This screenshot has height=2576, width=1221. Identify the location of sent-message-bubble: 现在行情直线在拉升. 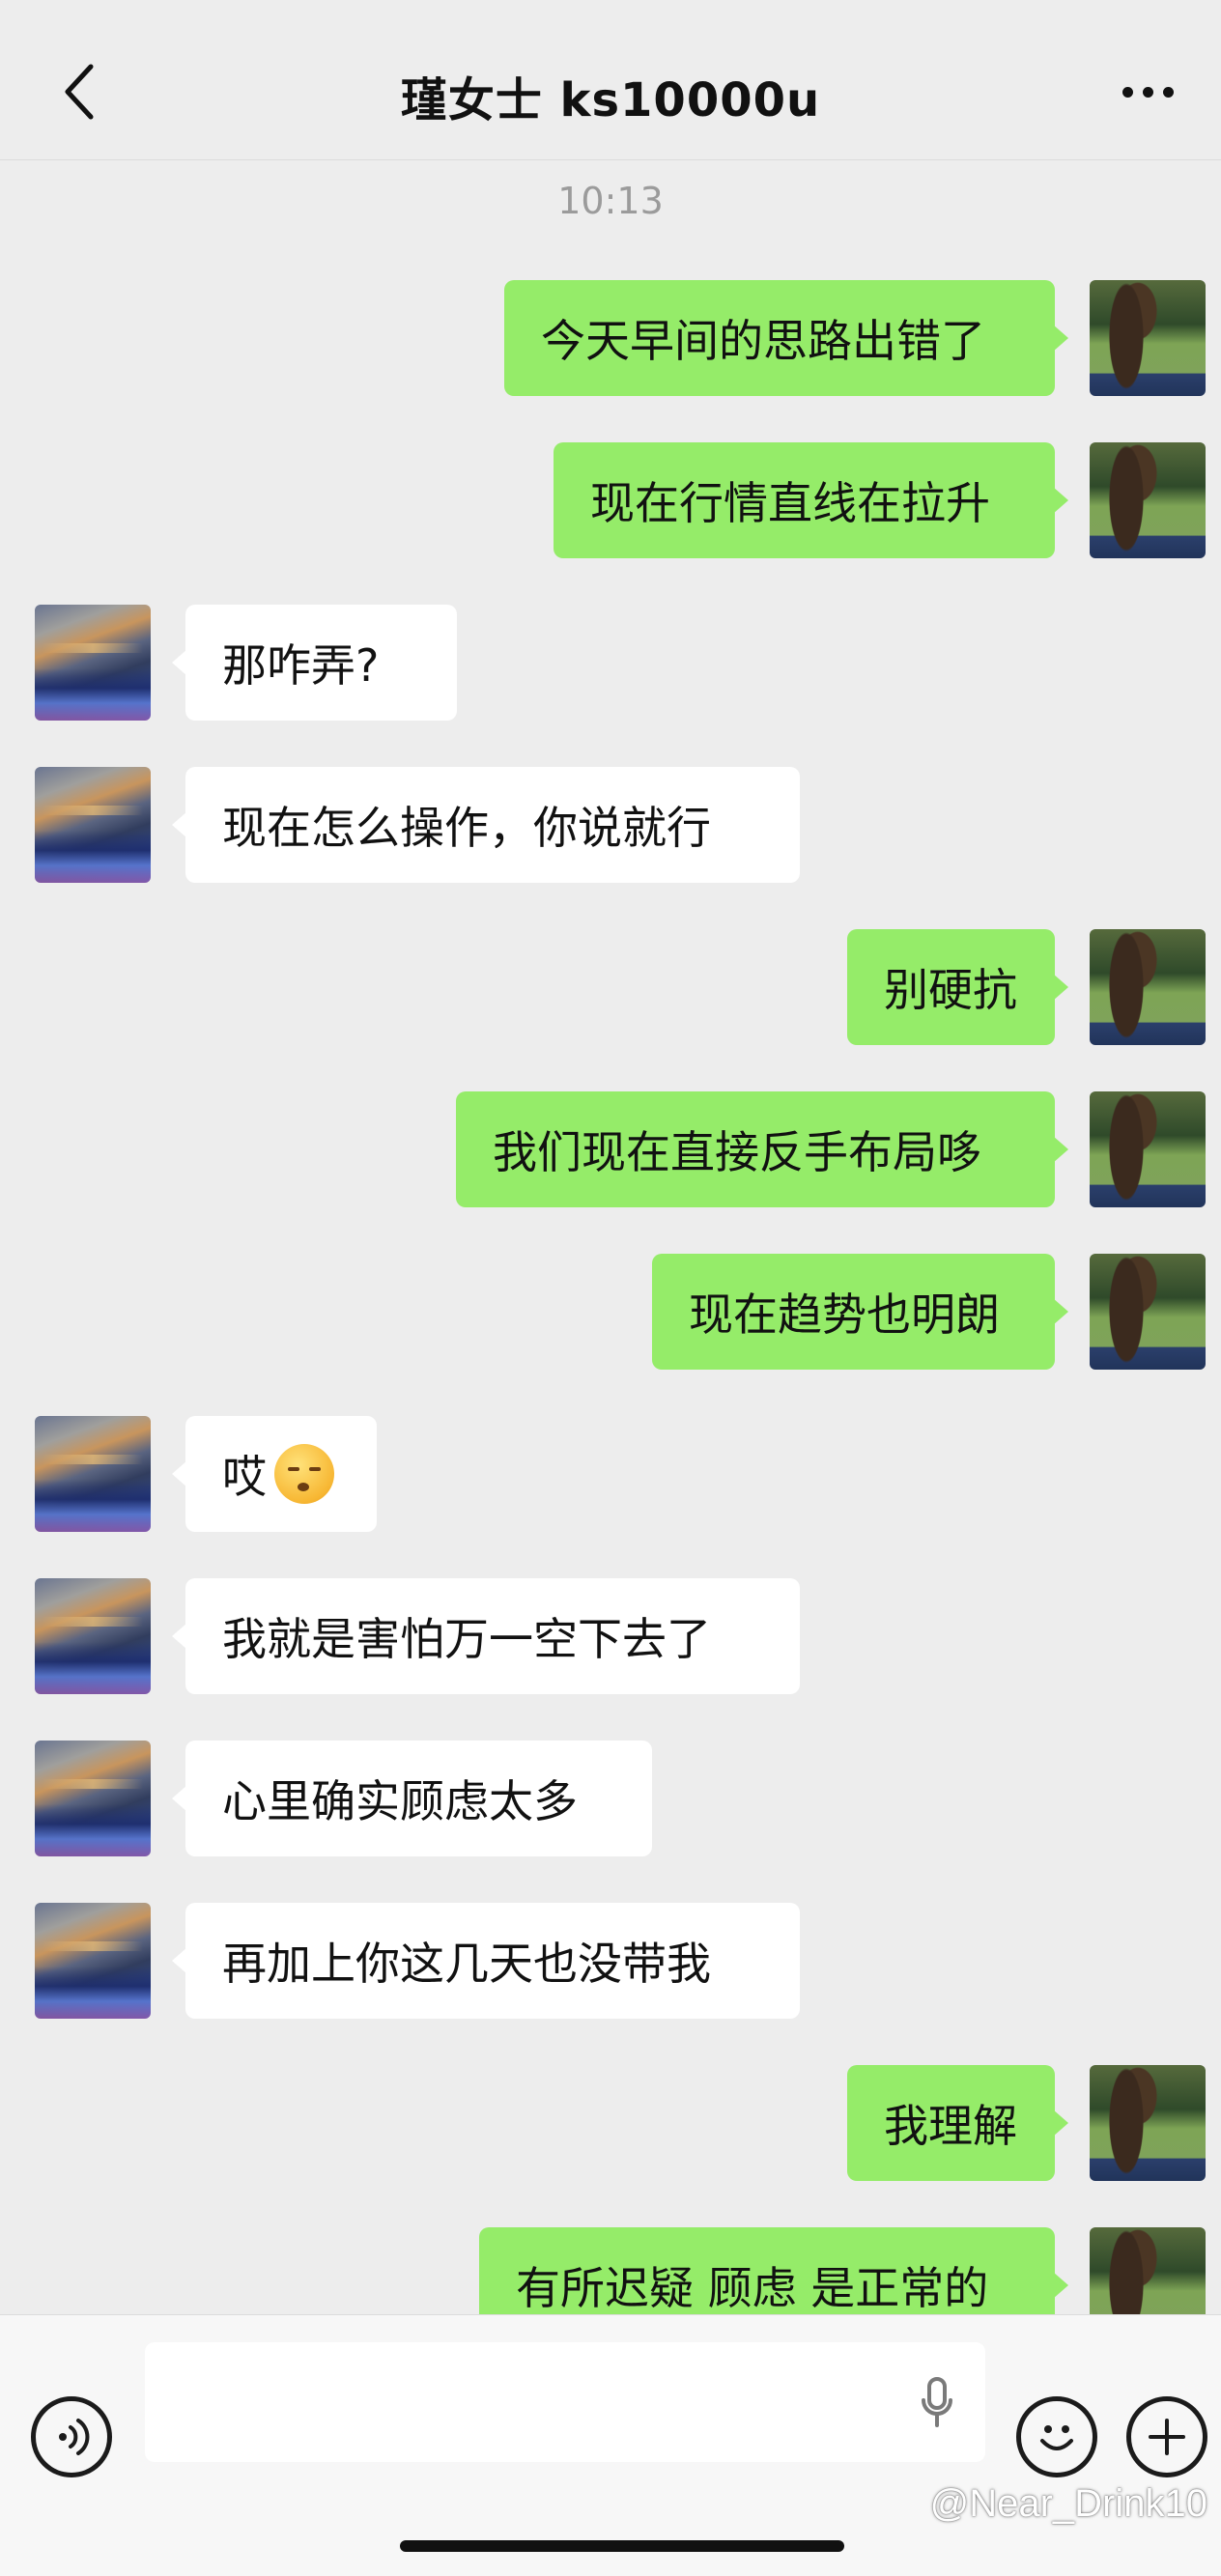
(811, 500).